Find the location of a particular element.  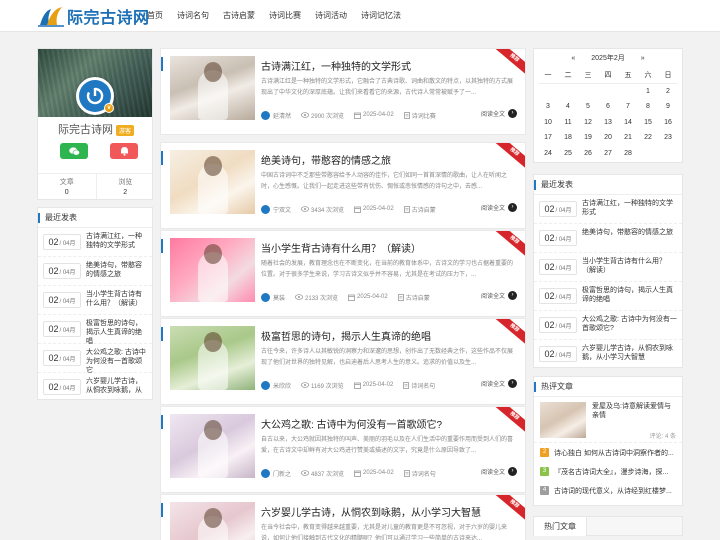

calendar-day: 15 is located at coordinates (648, 123).